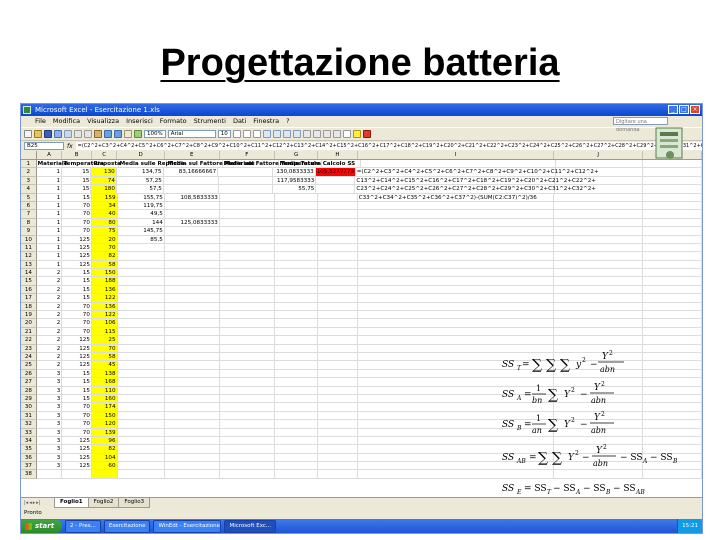  What do you see at coordinates (108, 134) in the screenshot?
I see `undo-icon` at bounding box center [108, 134].